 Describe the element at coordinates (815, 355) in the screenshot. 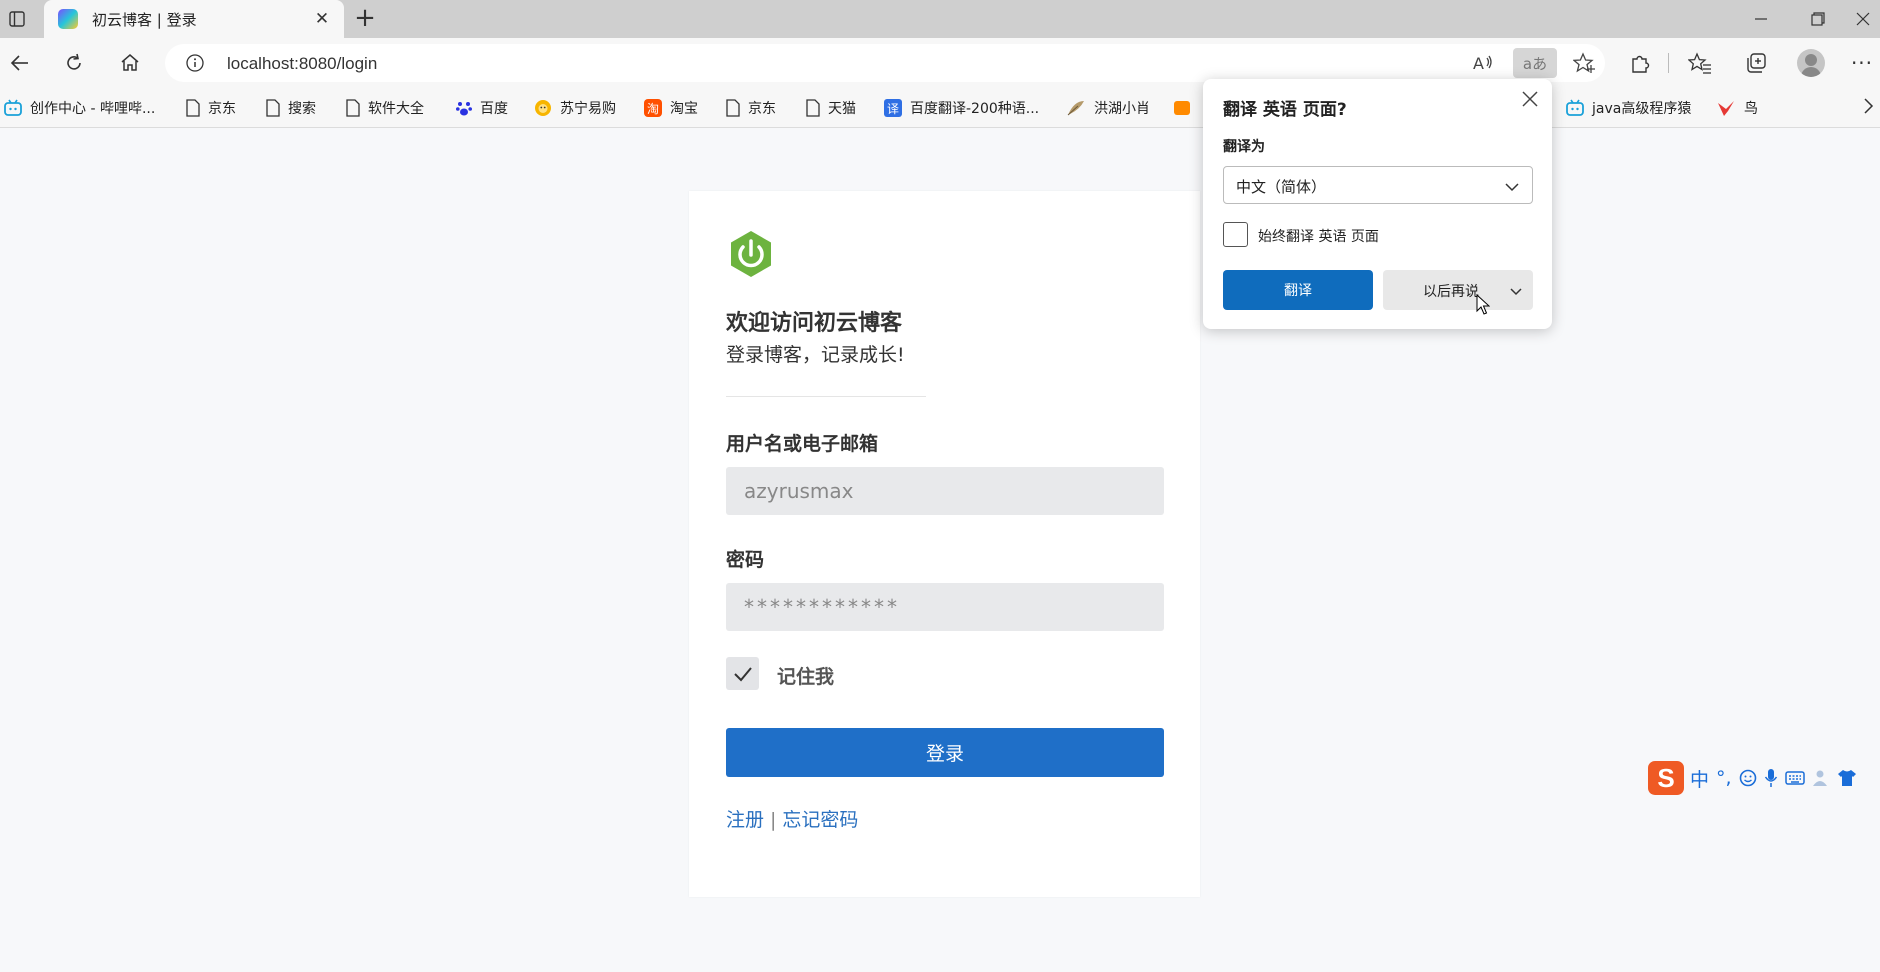

I see `welcome-subtitle: 登录博客，记录成长!` at that location.